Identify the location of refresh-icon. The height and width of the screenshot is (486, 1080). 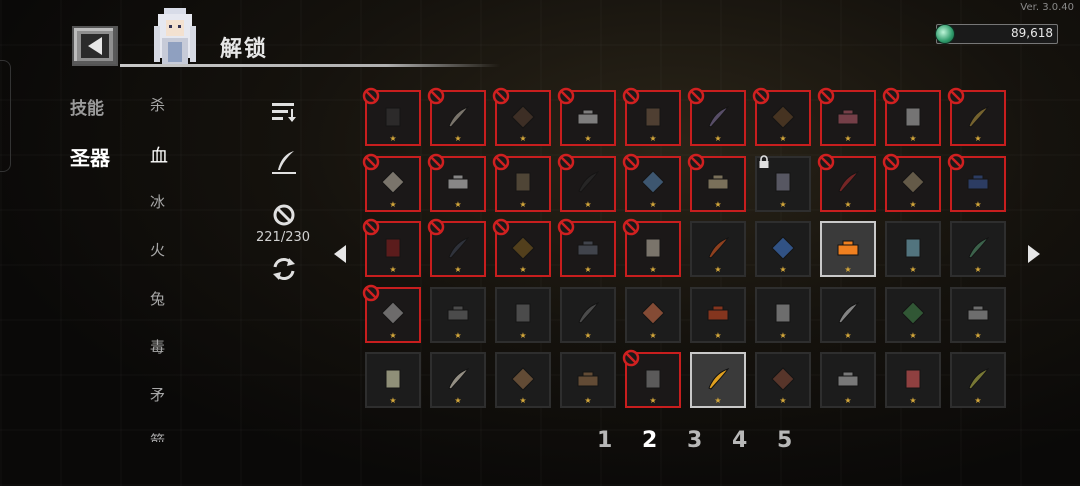
(284, 269).